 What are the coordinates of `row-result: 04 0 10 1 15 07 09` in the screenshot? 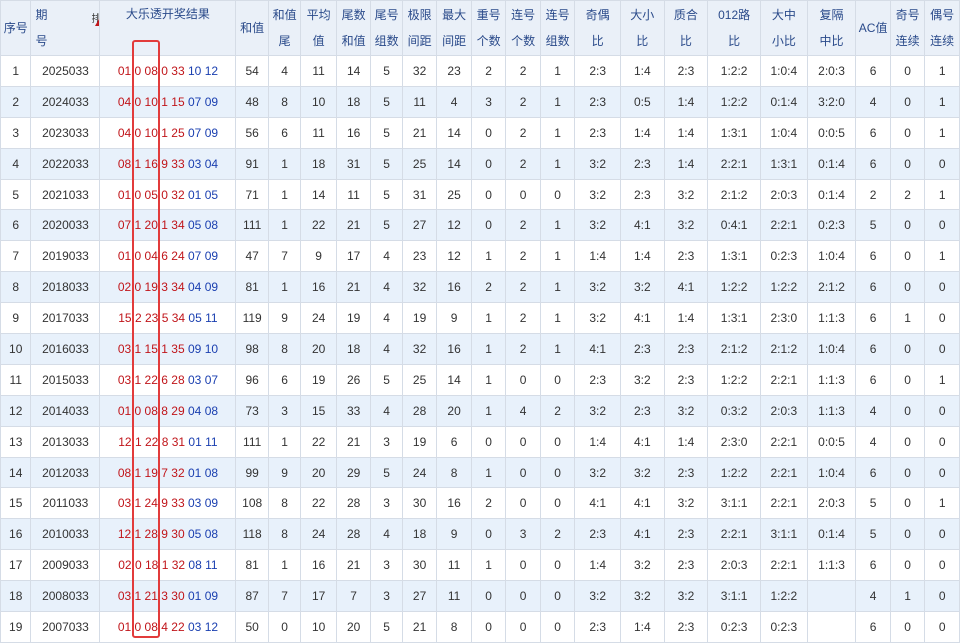 It's located at (168, 101).